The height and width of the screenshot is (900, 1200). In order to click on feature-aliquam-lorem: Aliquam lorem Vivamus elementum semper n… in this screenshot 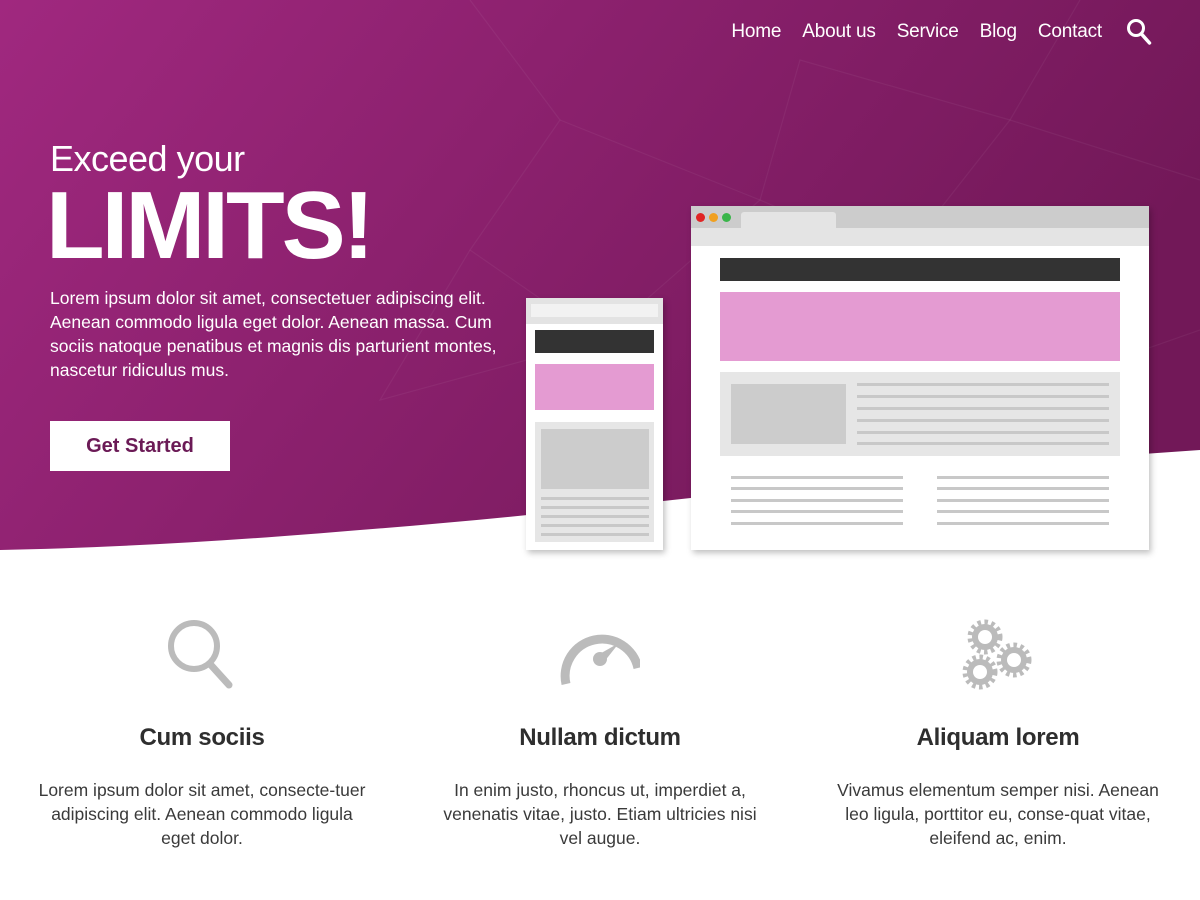, I will do `click(998, 730)`.